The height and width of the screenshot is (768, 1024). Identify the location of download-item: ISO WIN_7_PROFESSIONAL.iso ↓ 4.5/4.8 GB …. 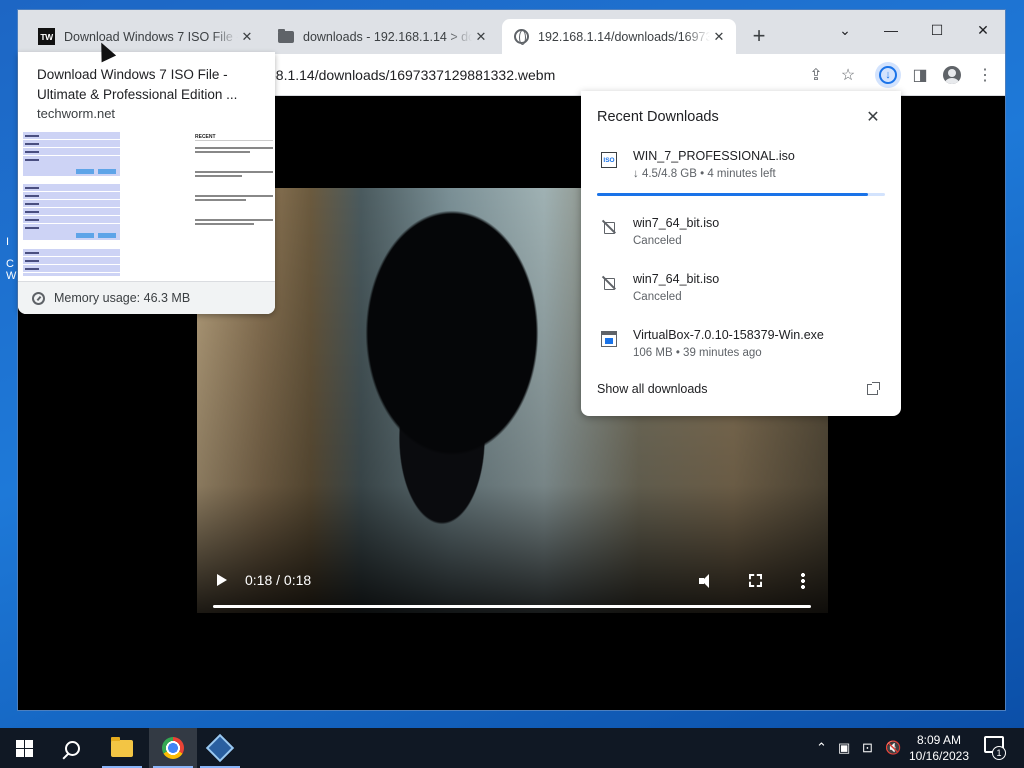
(741, 172).